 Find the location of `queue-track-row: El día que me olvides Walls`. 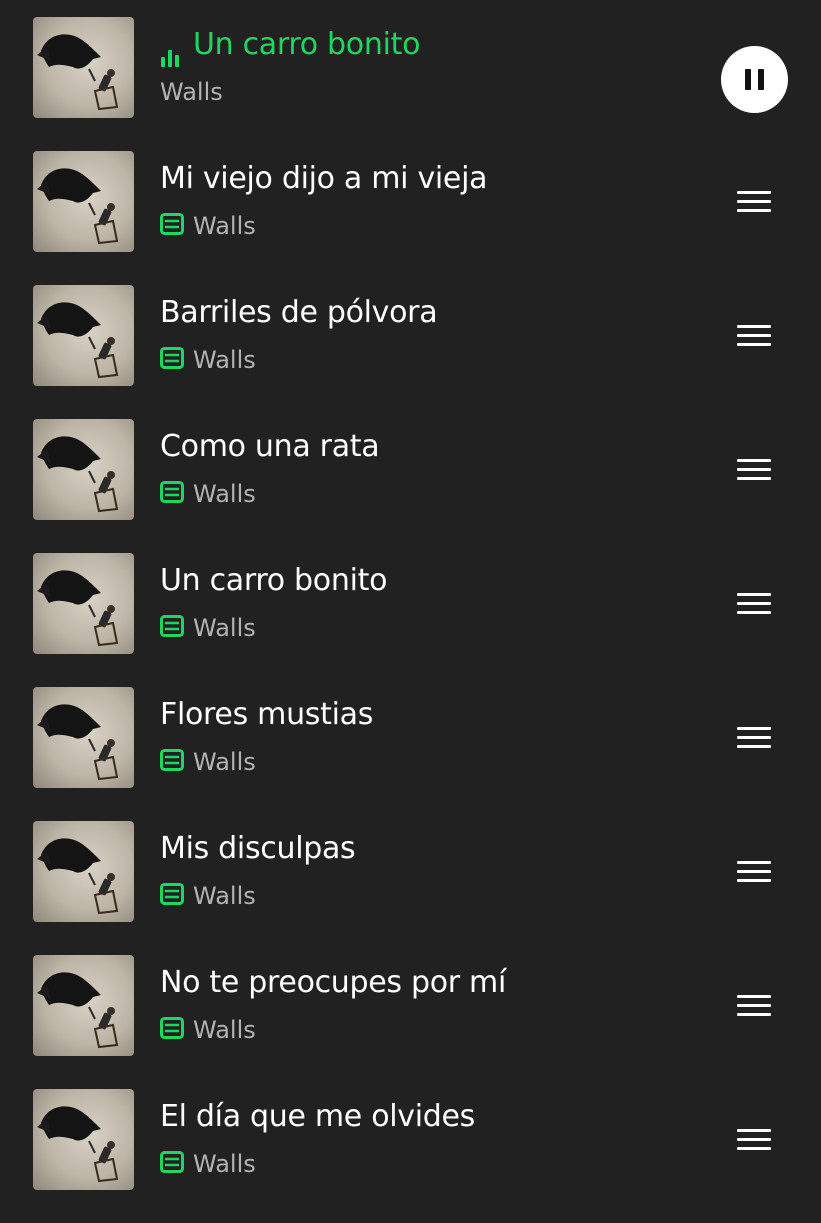

queue-track-row: El día que me olvides Walls is located at coordinates (410, 1156).